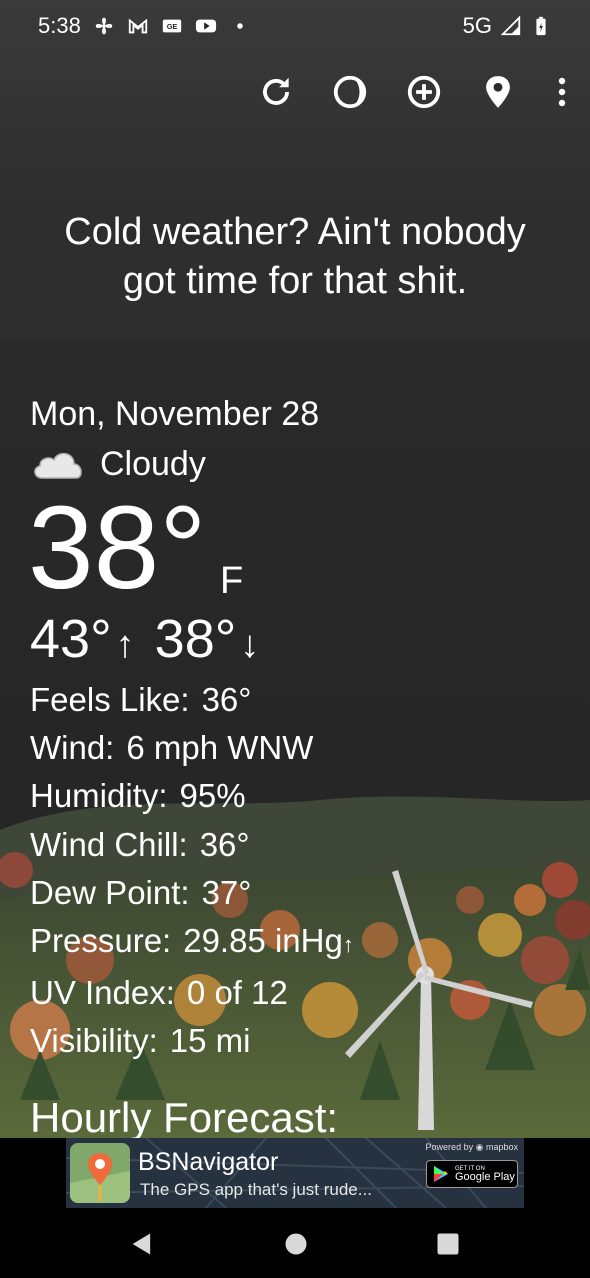 The image size is (590, 1278). I want to click on detail-value: 6 mph WNW, so click(220, 748).